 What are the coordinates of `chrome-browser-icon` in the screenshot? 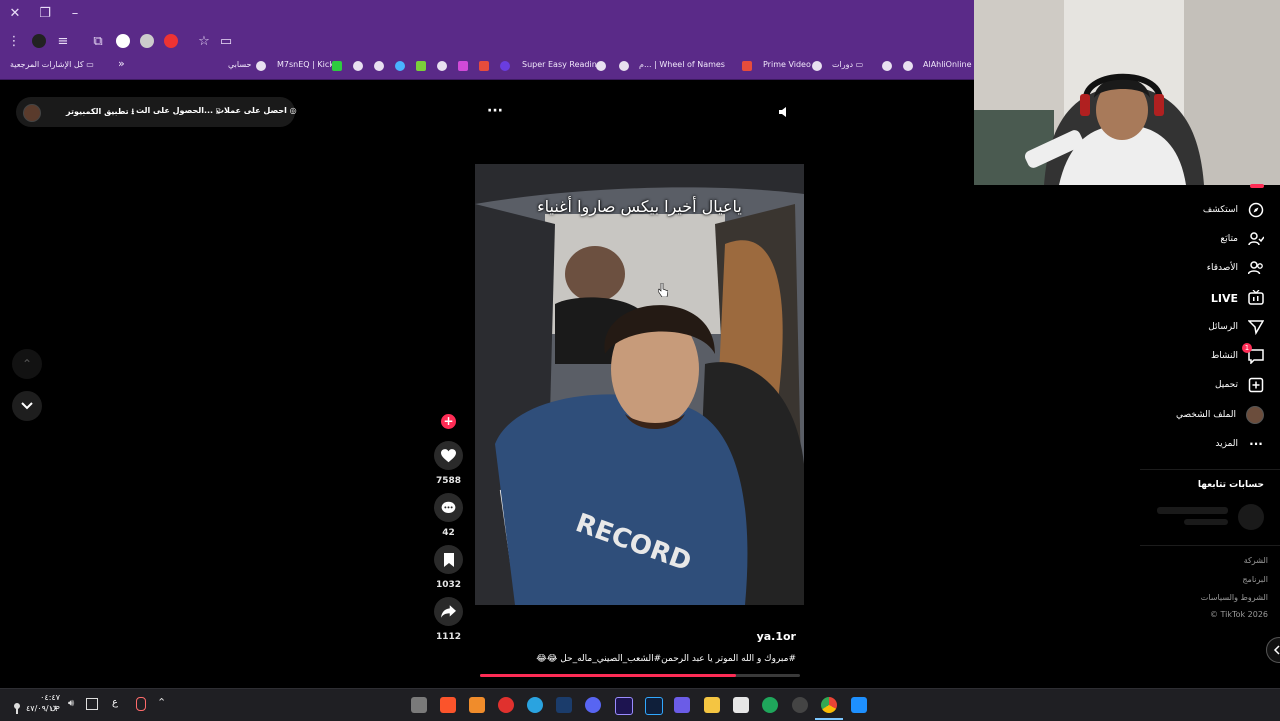 It's located at (829, 705).